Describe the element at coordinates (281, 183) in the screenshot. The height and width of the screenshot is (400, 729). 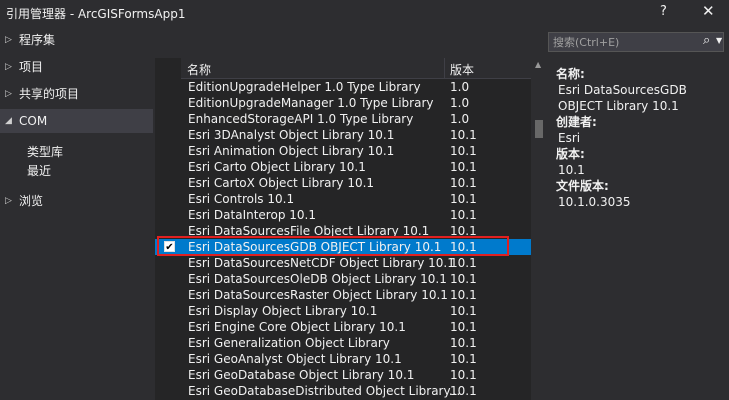
I see `library-name: Esri CartoX Object Library 10.1` at that location.